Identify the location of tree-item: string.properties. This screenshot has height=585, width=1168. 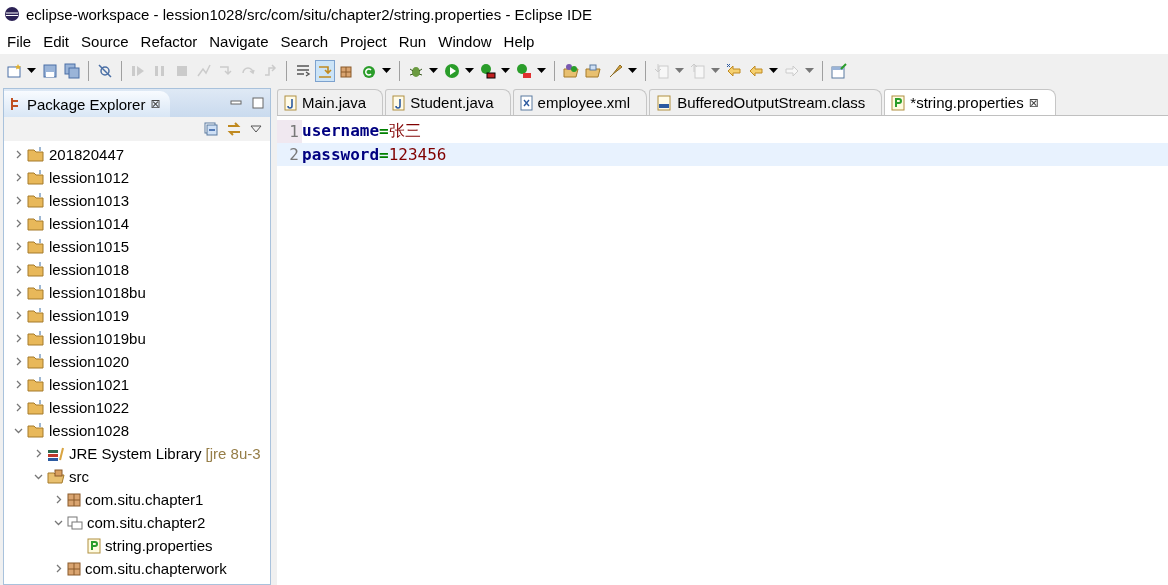
(137, 545).